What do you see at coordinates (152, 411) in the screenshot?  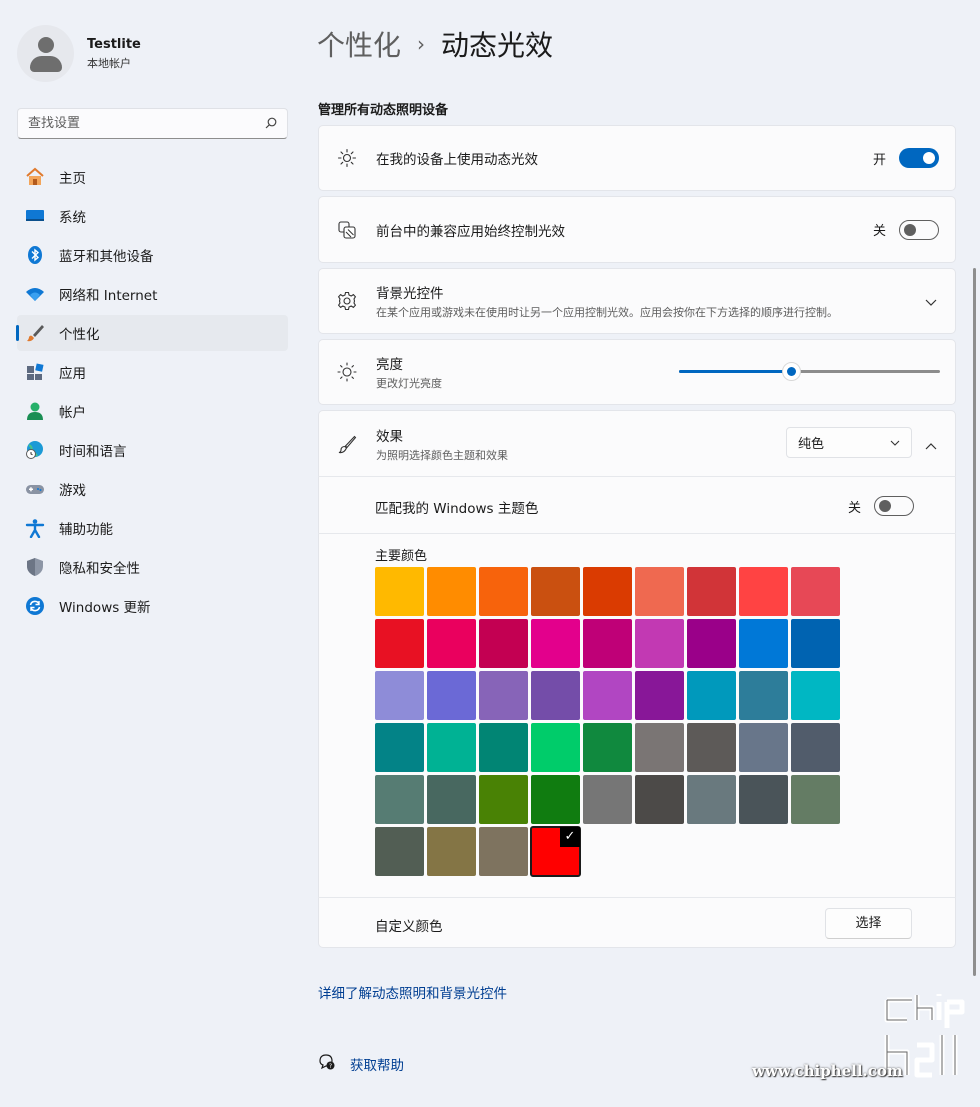 I see `sidebar-item-accounts: 帐户` at bounding box center [152, 411].